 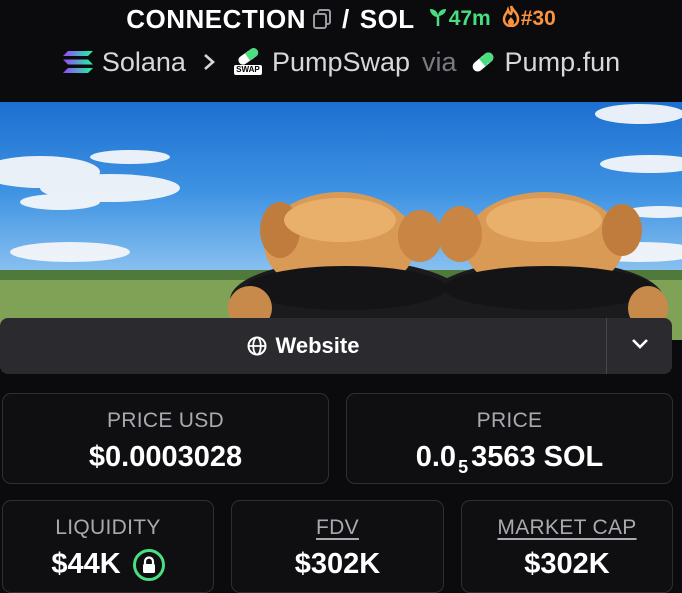 I want to click on price-native-card: PRICE 0.0 5 3563 SOL, so click(x=509, y=438).